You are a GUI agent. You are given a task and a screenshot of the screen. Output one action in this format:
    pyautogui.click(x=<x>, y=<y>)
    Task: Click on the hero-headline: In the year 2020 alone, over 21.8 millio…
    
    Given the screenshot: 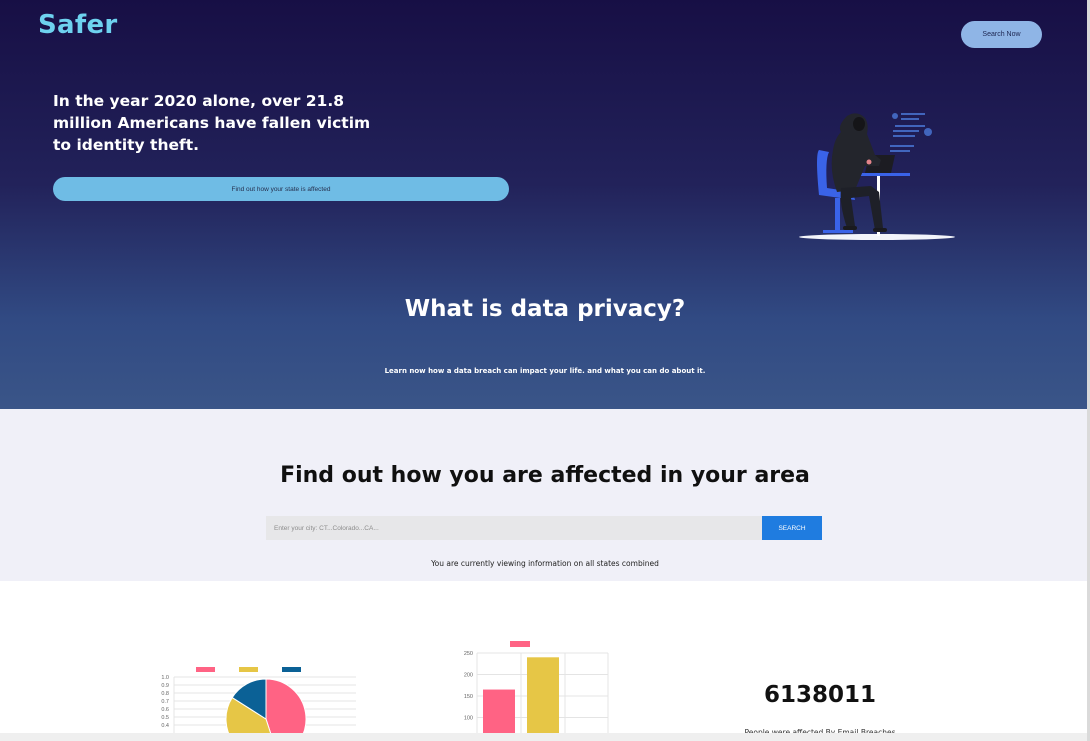 What is the action you would take?
    pyautogui.click(x=212, y=123)
    